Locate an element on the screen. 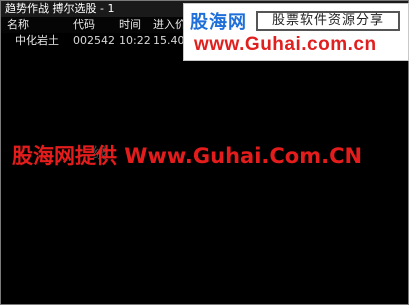 This screenshot has width=409, height=305. watermark-url: www.Guhai.com.cn is located at coordinates (285, 44).